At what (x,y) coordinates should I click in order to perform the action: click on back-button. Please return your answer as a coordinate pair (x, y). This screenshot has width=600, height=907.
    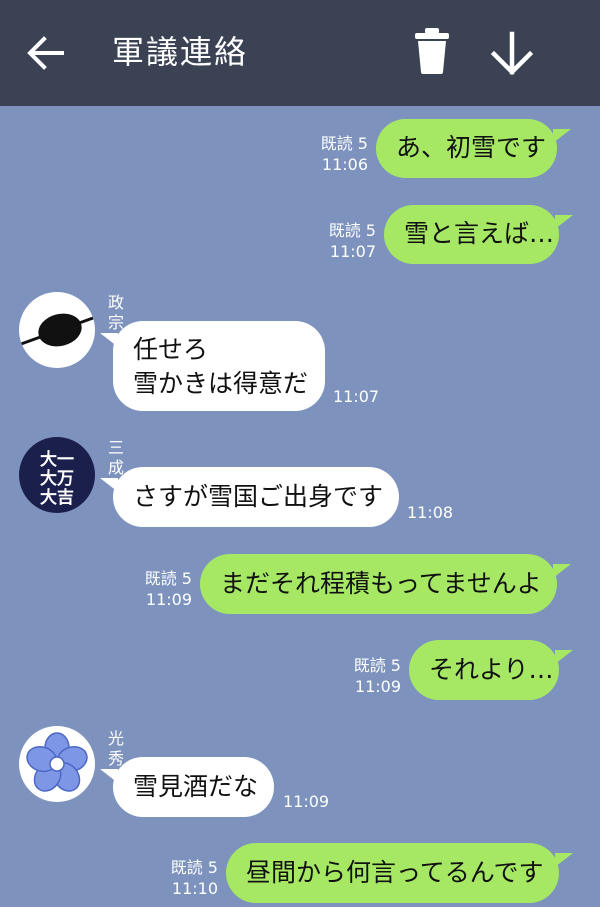
    Looking at the image, I should click on (46, 53).